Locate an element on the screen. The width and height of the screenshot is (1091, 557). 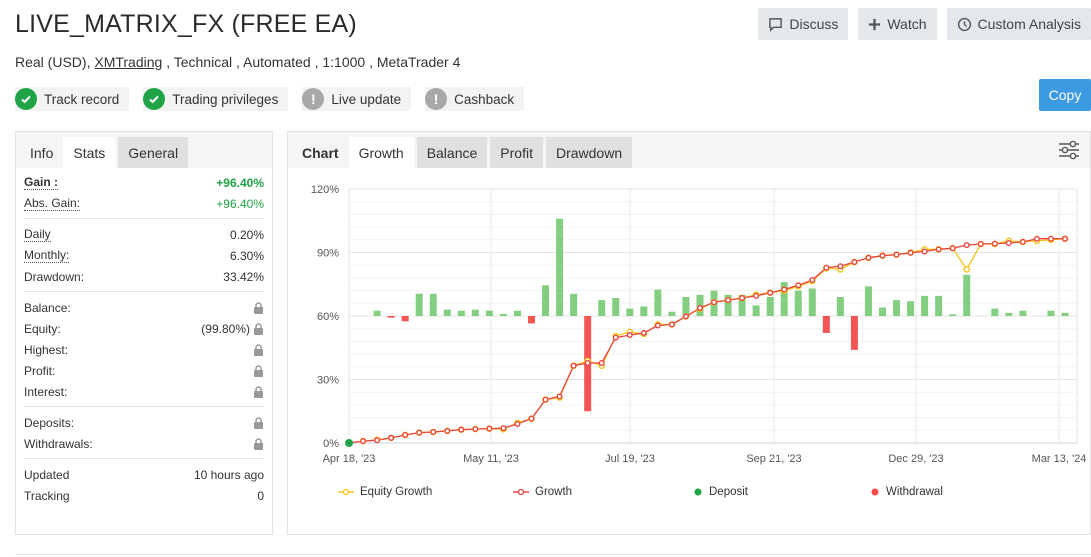
badge-live-update: ! Live update is located at coordinates (357, 99).